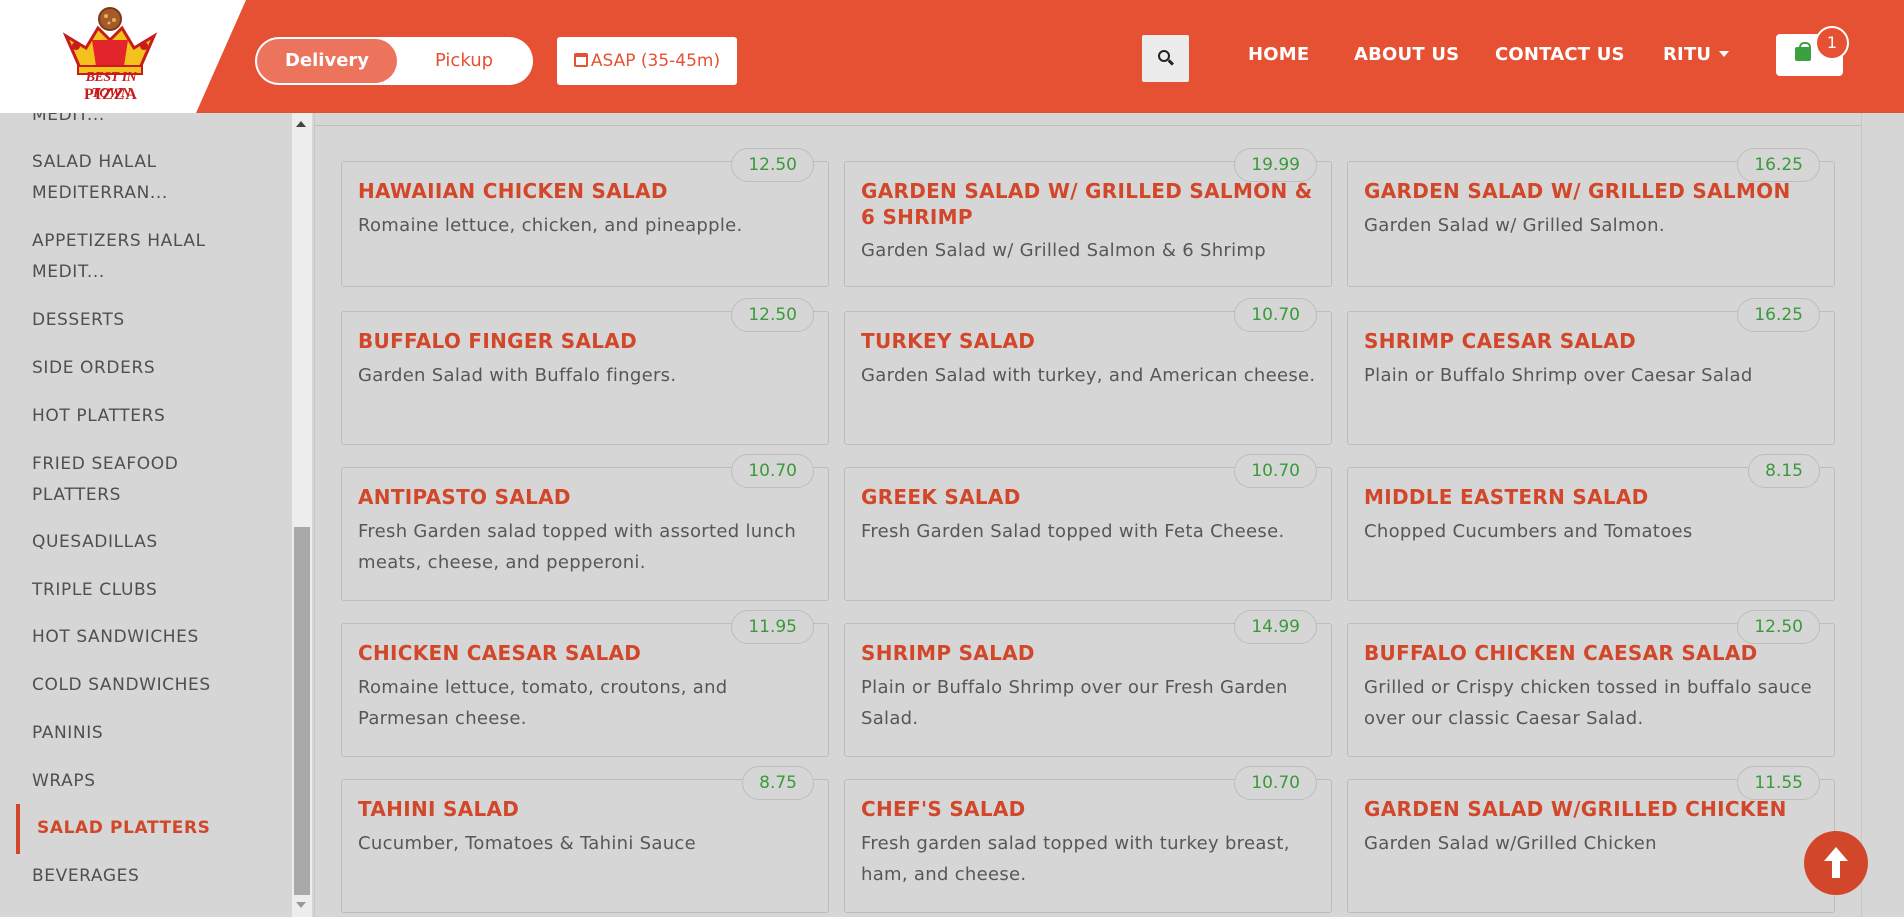 Image resolution: width=1904 pixels, height=917 pixels. Describe the element at coordinates (464, 497) in the screenshot. I see `menu-item-title: ANTIPASTO SALAD` at that location.